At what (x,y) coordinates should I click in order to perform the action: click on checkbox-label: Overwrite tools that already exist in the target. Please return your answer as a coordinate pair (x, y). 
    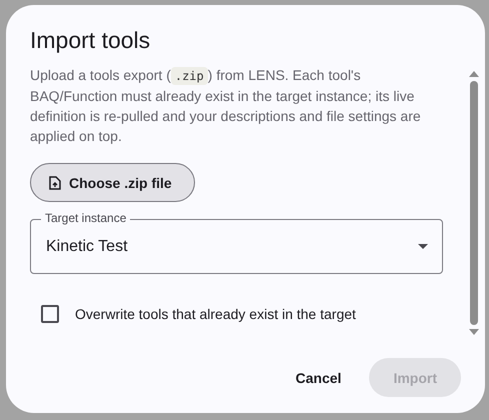
    Looking at the image, I should click on (215, 314).